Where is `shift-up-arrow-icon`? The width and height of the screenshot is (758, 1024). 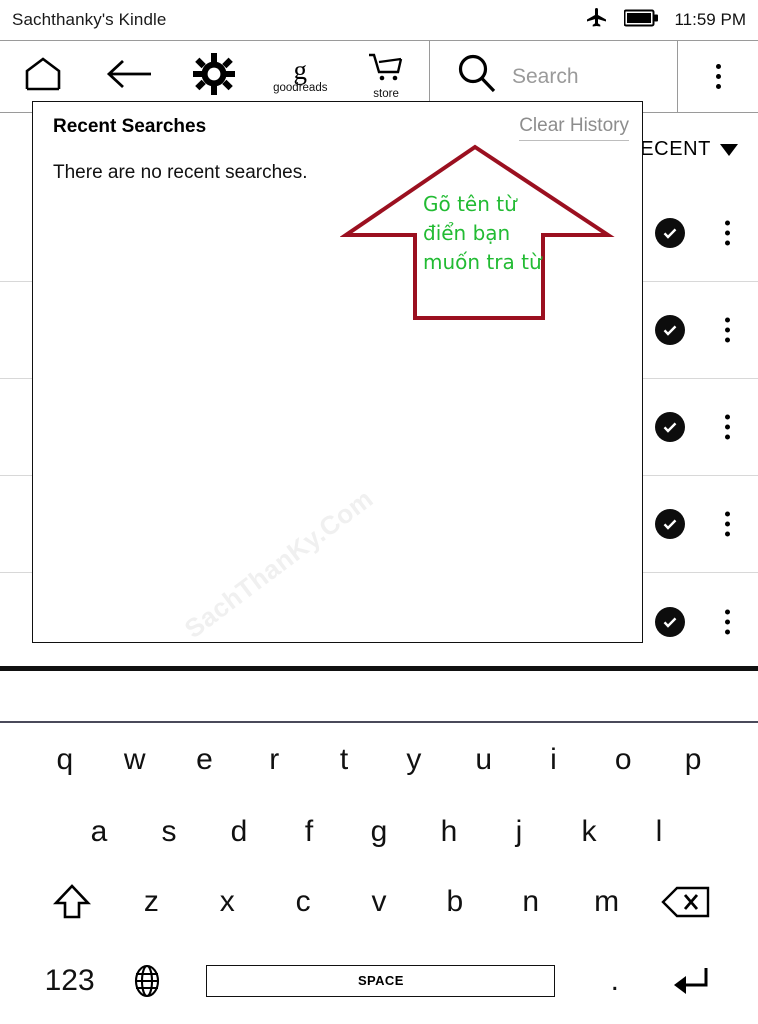
shift-up-arrow-icon is located at coordinates (72, 902).